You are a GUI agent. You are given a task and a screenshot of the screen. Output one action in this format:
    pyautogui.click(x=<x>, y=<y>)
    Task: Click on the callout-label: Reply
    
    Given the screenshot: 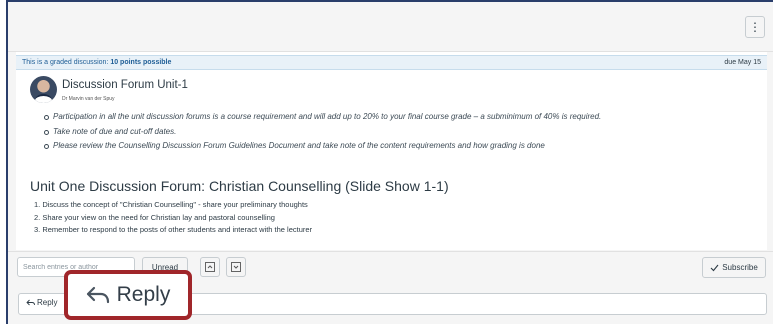 What is the action you would take?
    pyautogui.click(x=143, y=294)
    